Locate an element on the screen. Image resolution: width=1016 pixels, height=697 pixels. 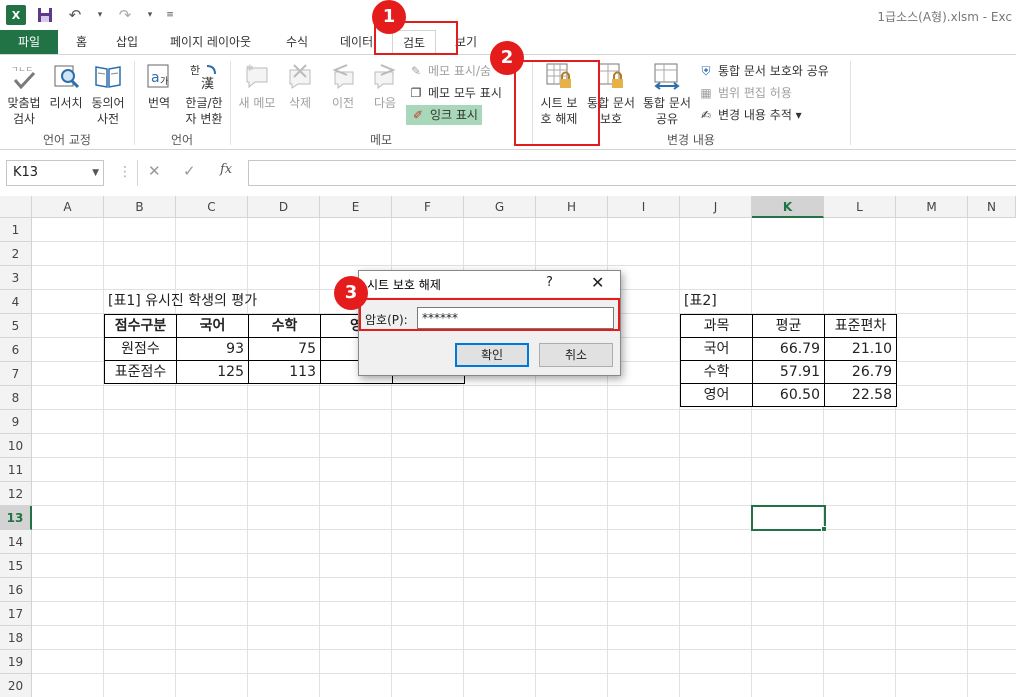
column-header-b: B is located at coordinates (140, 207).